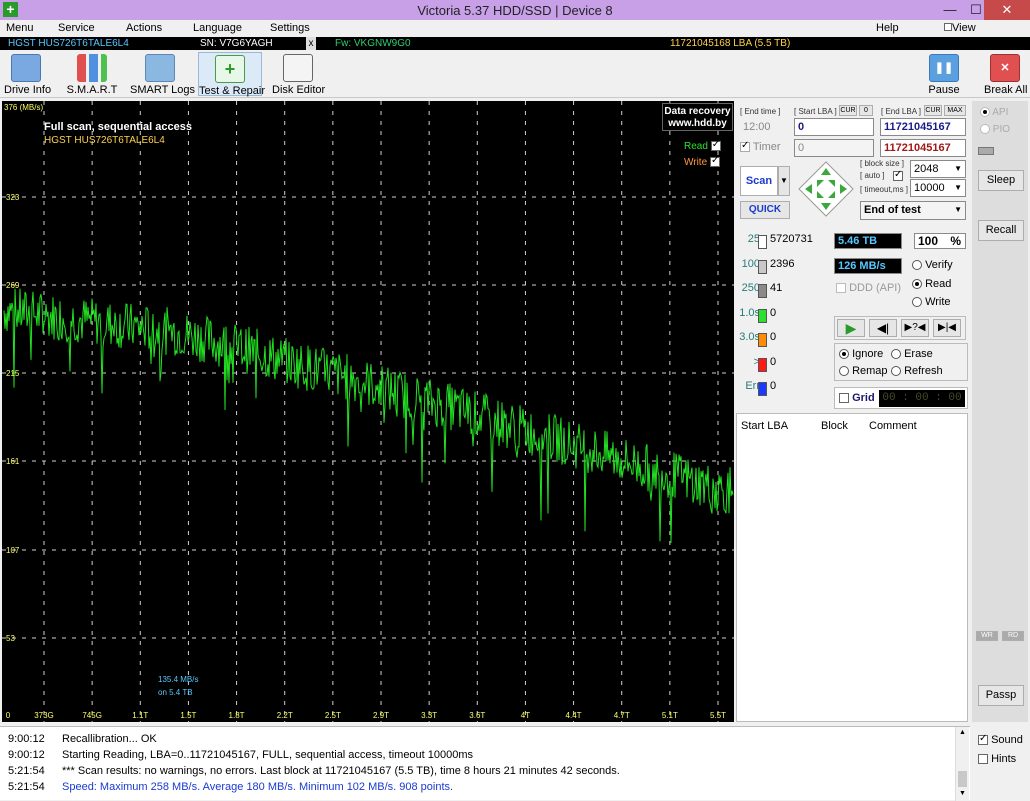  Describe the element at coordinates (1013, 636) in the screenshot. I see `rd-button: RD` at that location.